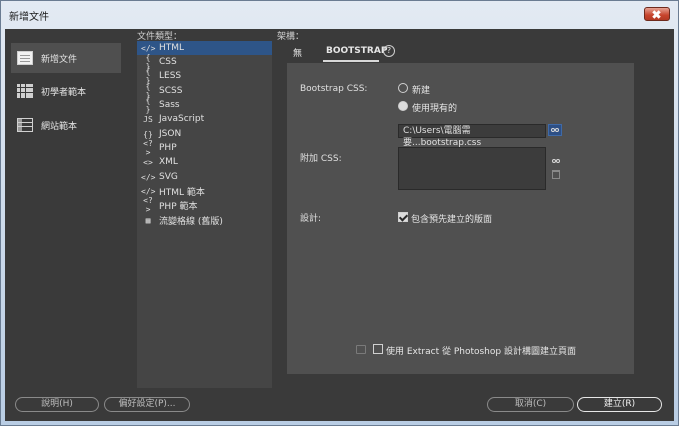 The width and height of the screenshot is (679, 426). Describe the element at coordinates (204, 162) in the screenshot. I see `file-type-xml: <> XML` at that location.